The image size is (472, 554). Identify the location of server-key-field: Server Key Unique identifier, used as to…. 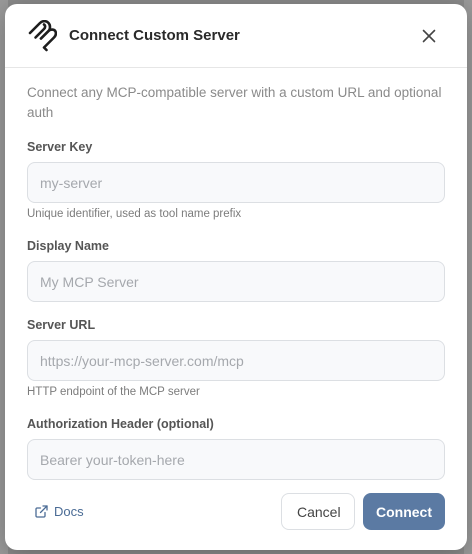
(236, 180).